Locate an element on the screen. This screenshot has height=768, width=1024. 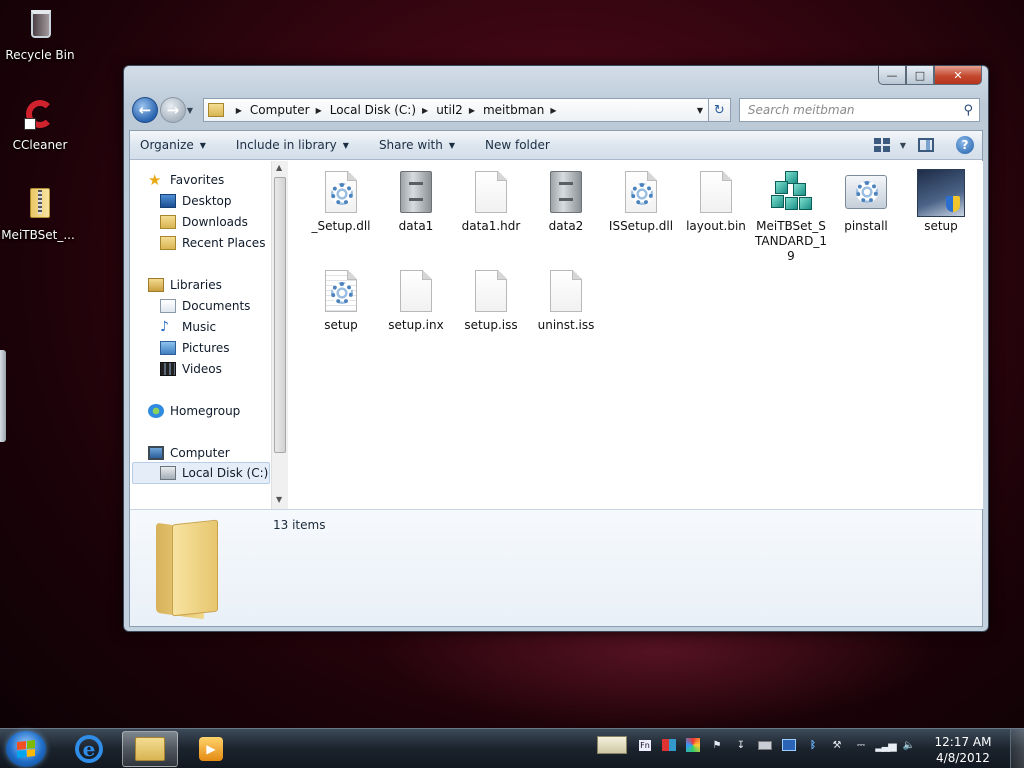
list-item: MeiTBSet_STANDARD_19 is located at coordinates (791, 216).